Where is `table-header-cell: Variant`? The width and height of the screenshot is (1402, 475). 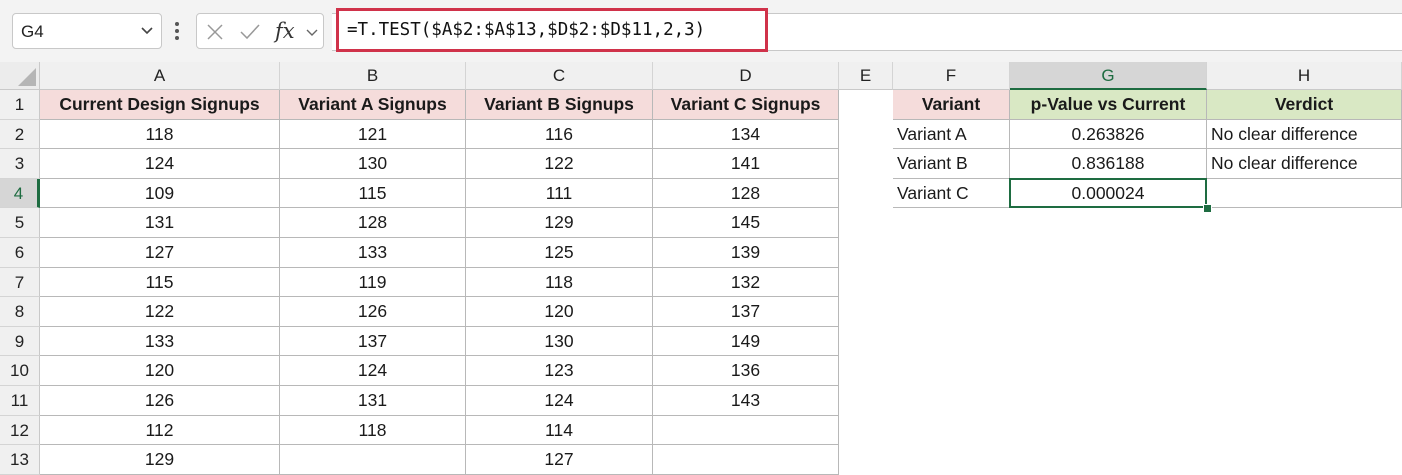 table-header-cell: Variant is located at coordinates (951, 105).